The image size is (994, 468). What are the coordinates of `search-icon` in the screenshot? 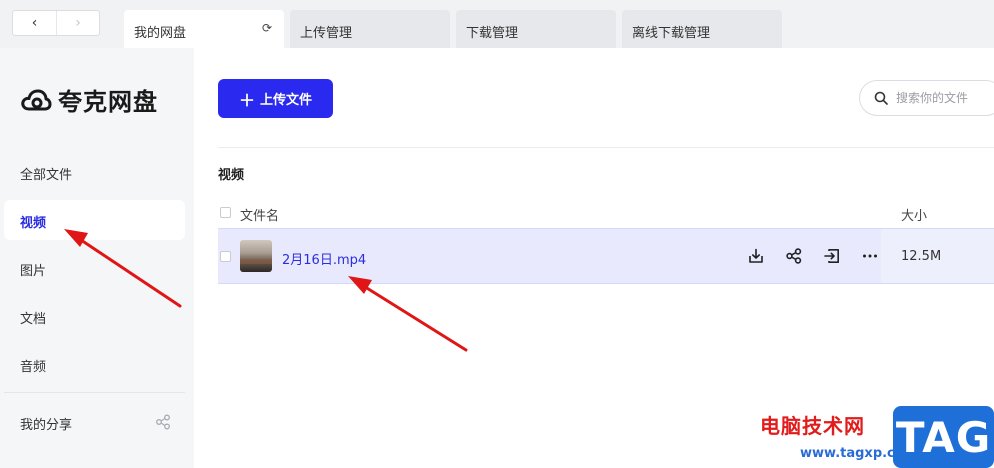 It's located at (881, 98).